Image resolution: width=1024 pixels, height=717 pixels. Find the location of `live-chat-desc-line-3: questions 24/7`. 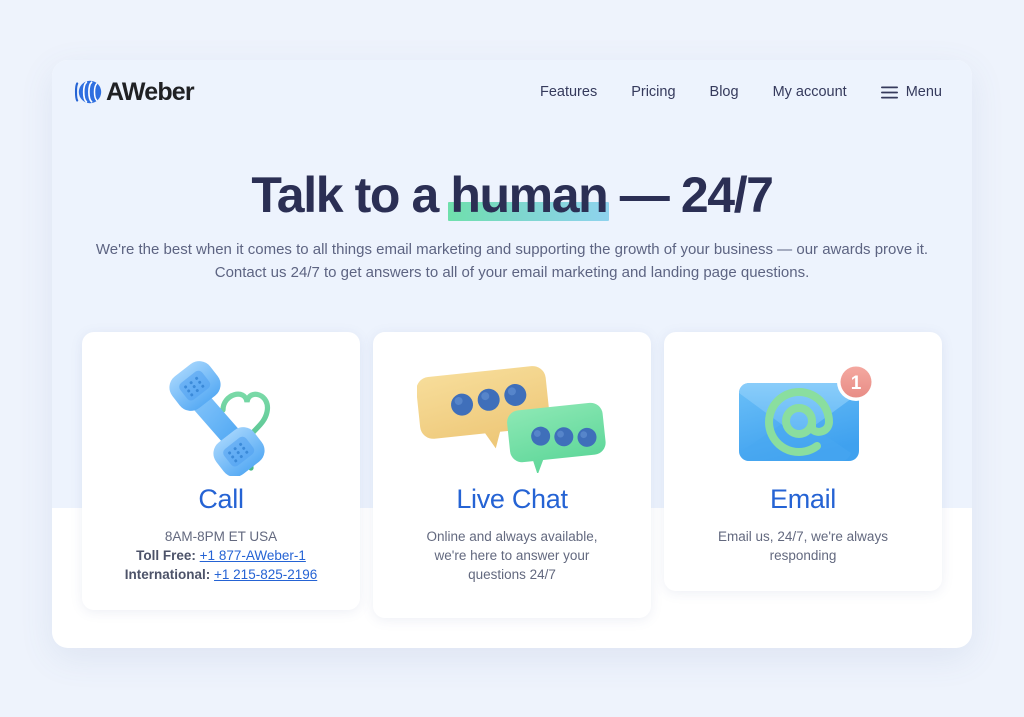

live-chat-desc-line-3: questions 24/7 is located at coordinates (512, 574).